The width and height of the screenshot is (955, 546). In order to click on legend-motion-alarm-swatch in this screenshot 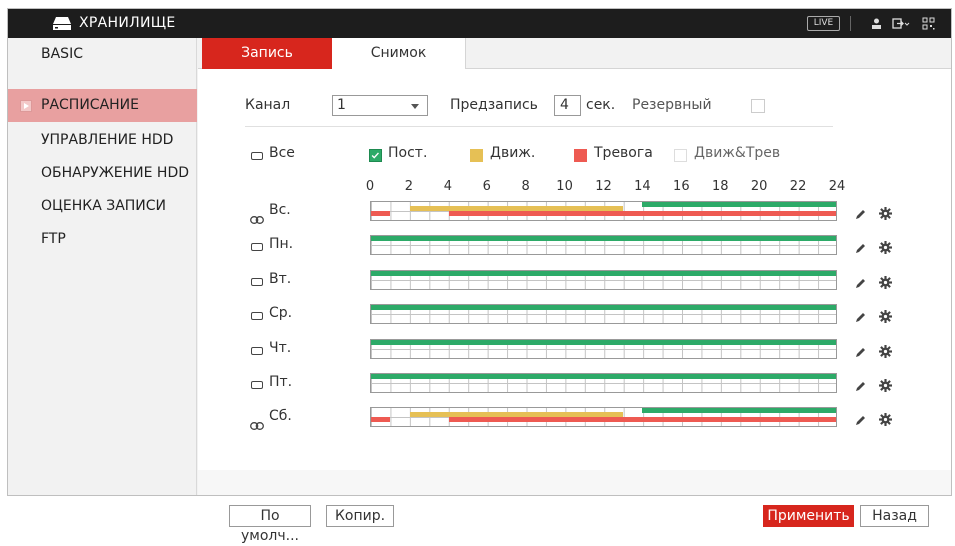, I will do `click(680, 155)`.